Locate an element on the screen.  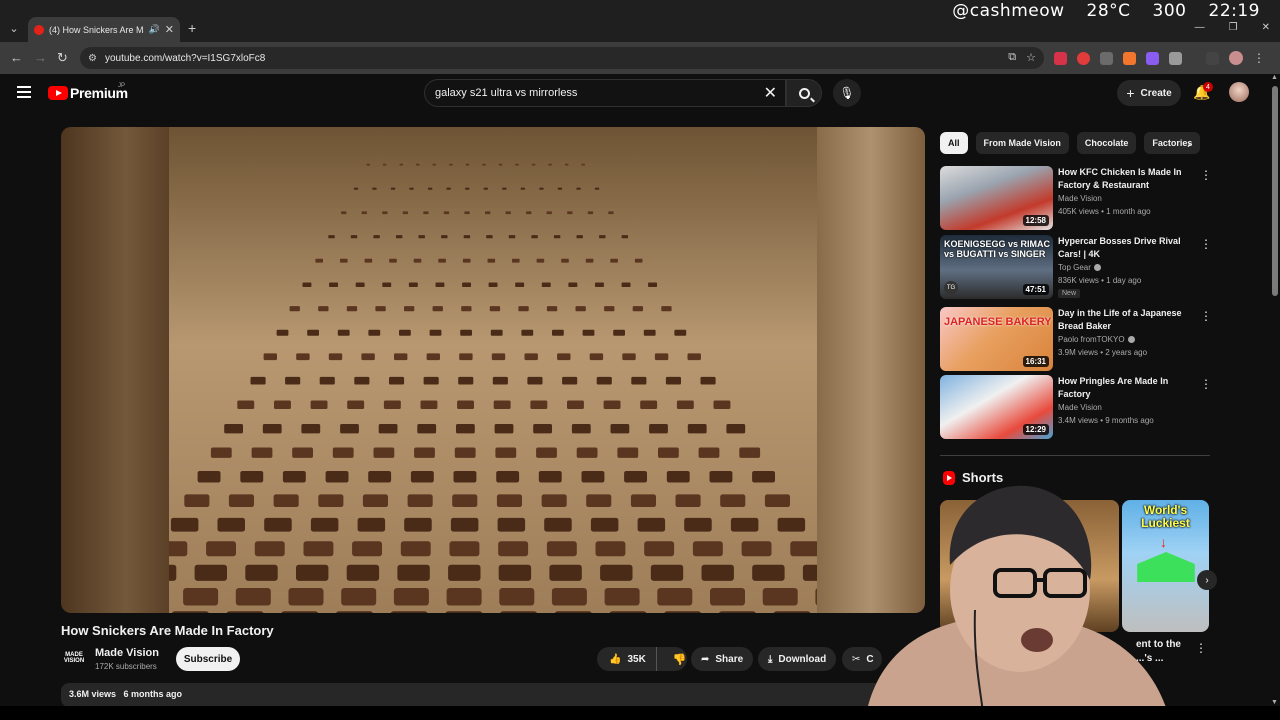
install-app-icon: ⧉ is located at coordinates (1012, 57).